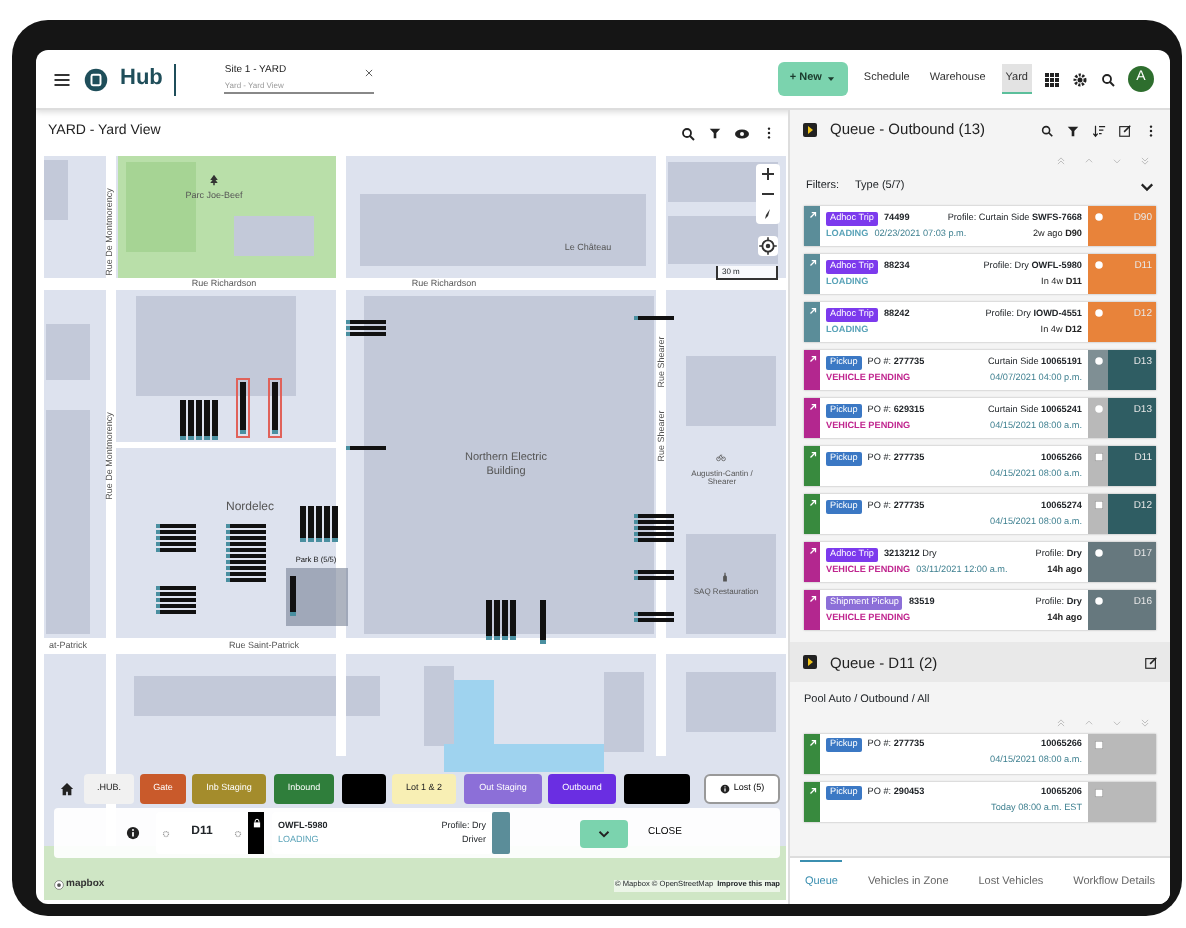 The height and width of the screenshot is (928, 1186). What do you see at coordinates (256, 823) in the screenshot?
I see `lock-icon` at bounding box center [256, 823].